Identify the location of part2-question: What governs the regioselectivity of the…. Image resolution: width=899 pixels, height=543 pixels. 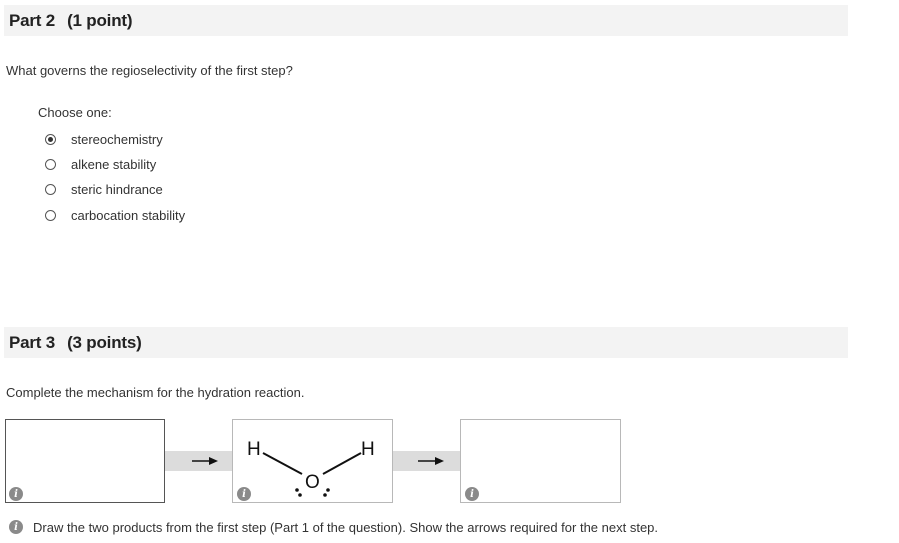
(149, 70).